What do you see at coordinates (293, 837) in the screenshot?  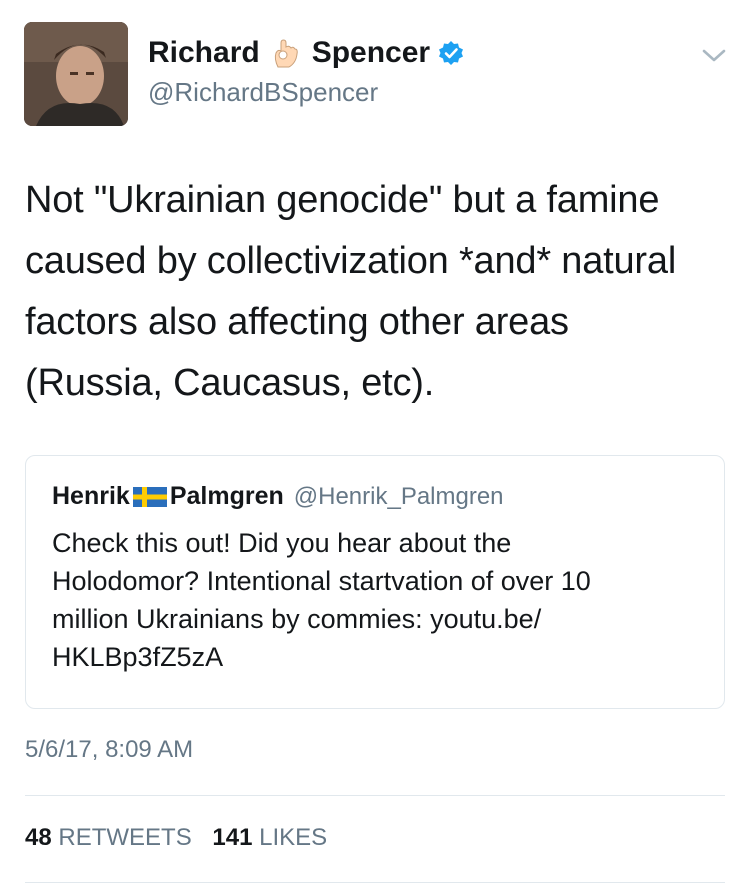 I see `likes-label: LIKES` at bounding box center [293, 837].